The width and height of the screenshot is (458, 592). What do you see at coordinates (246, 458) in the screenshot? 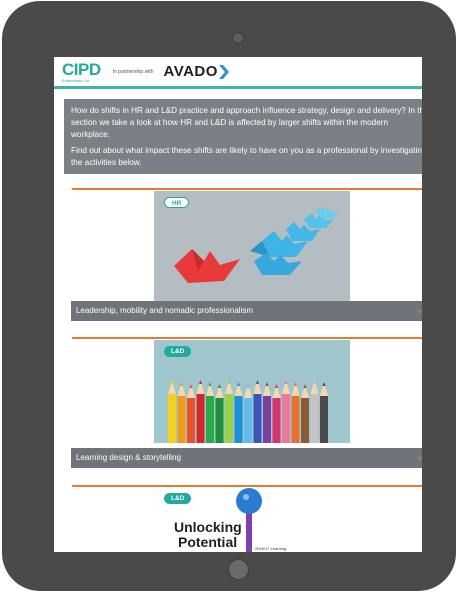
I see `card-label-learning-design: Learning design & storytelling »` at bounding box center [246, 458].